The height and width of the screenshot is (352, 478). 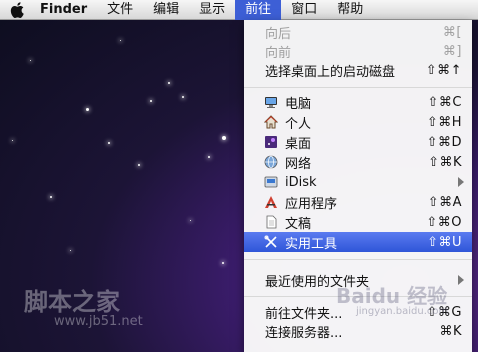 What do you see at coordinates (166, 10) in the screenshot?
I see `menu-edit: 编辑` at bounding box center [166, 10].